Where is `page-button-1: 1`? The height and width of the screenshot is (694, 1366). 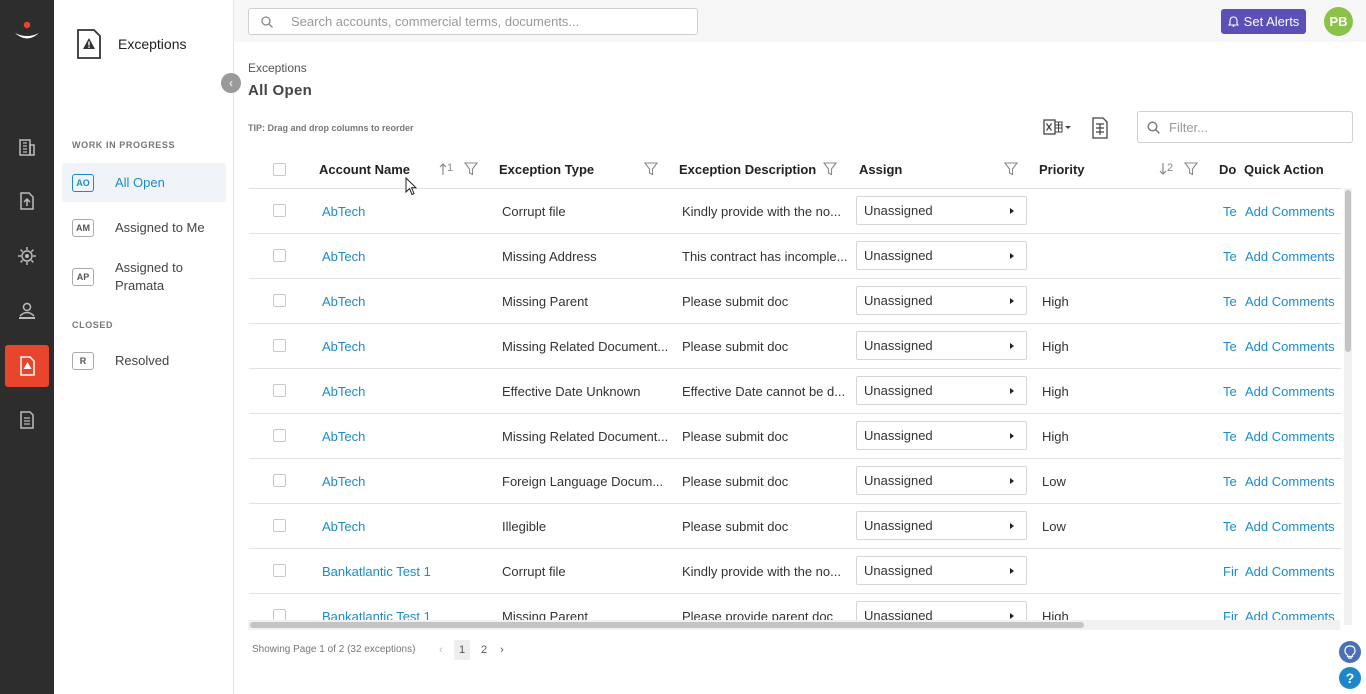
page-button-1: 1 is located at coordinates (462, 650).